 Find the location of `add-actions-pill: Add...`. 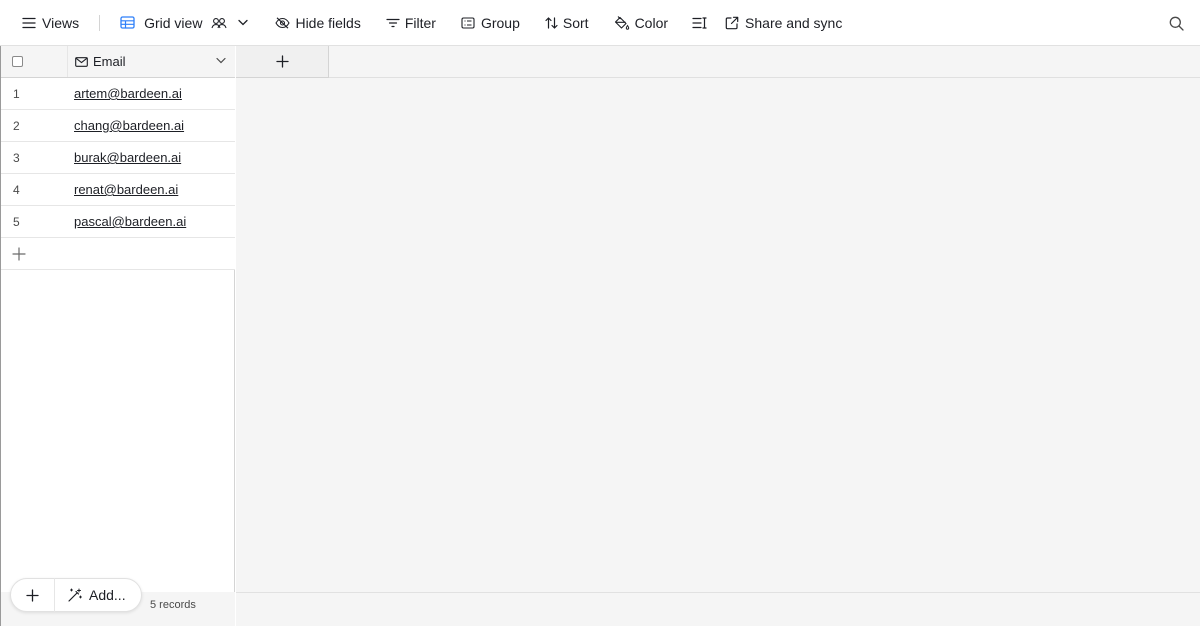

add-actions-pill: Add... is located at coordinates (76, 595).